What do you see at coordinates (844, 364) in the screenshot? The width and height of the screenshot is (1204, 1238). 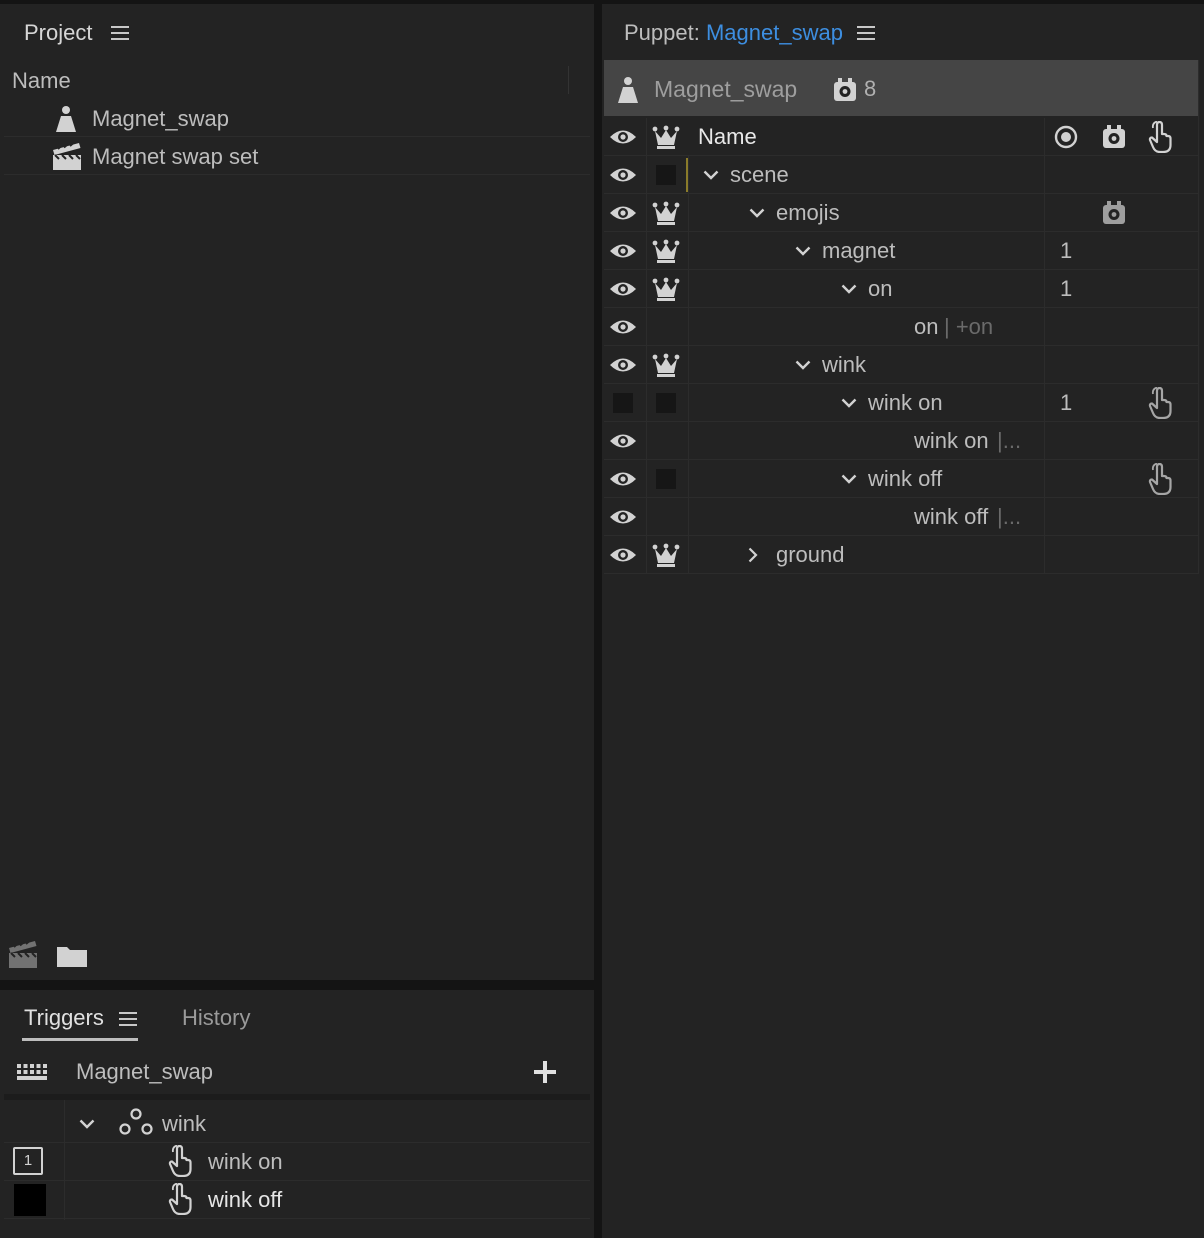 I see `row-label: wink` at bounding box center [844, 364].